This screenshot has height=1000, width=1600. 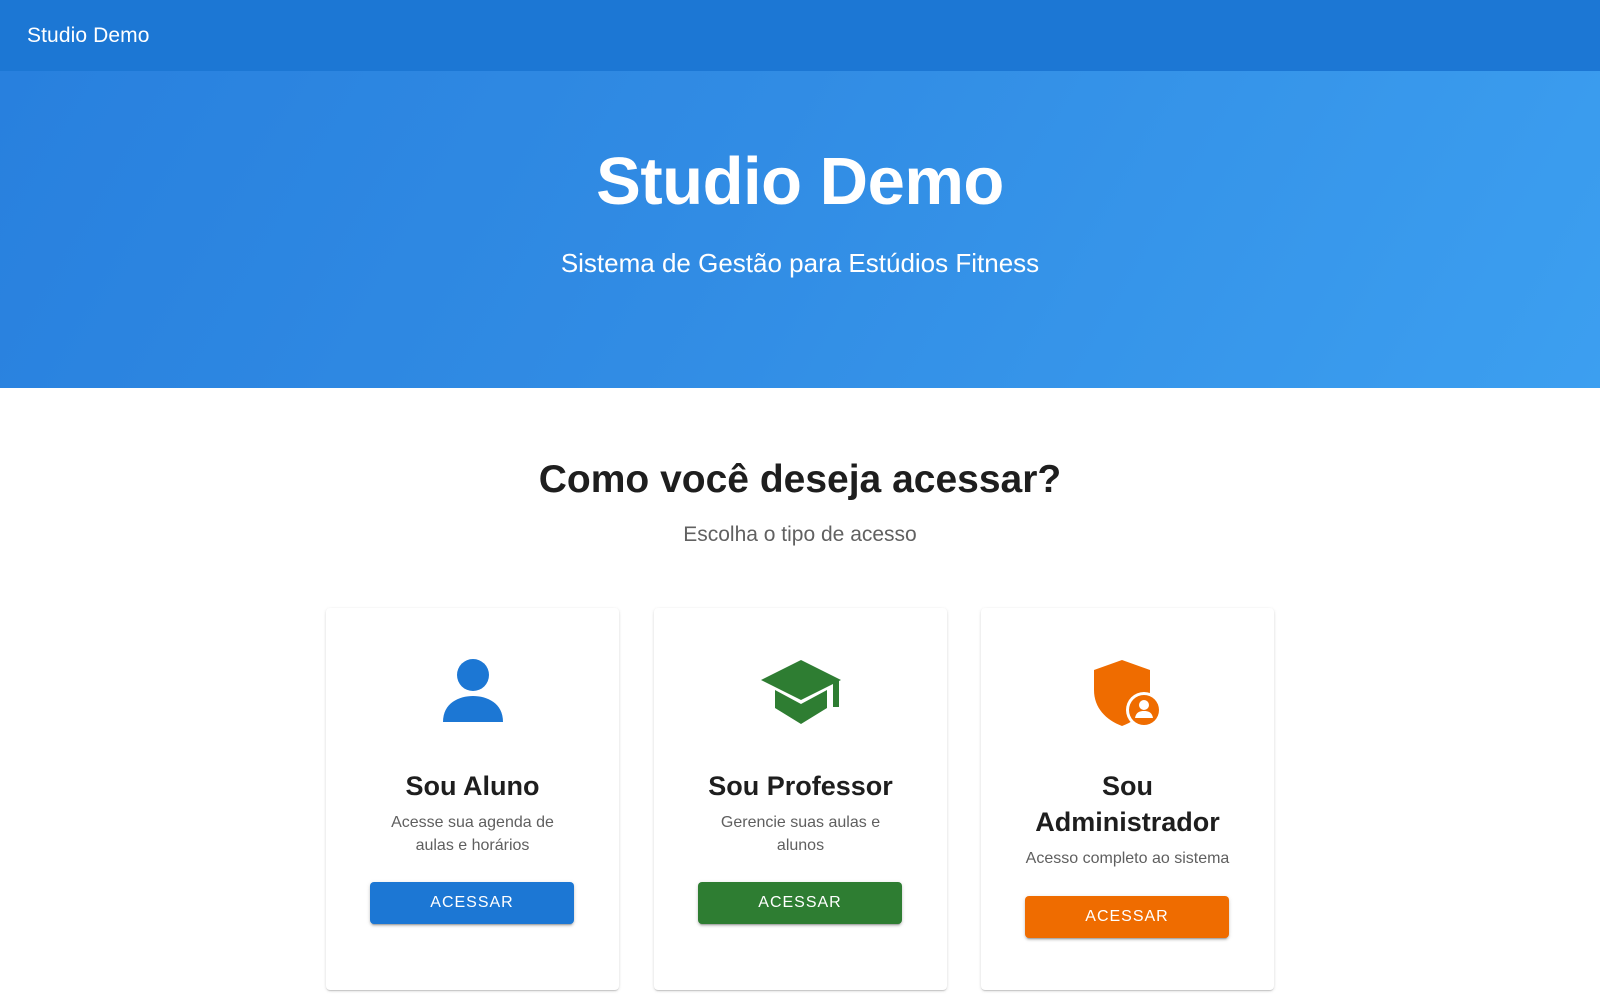 I want to click on student-card-description: Acesse sua agenda de aulas e horários, so click(x=472, y=834).